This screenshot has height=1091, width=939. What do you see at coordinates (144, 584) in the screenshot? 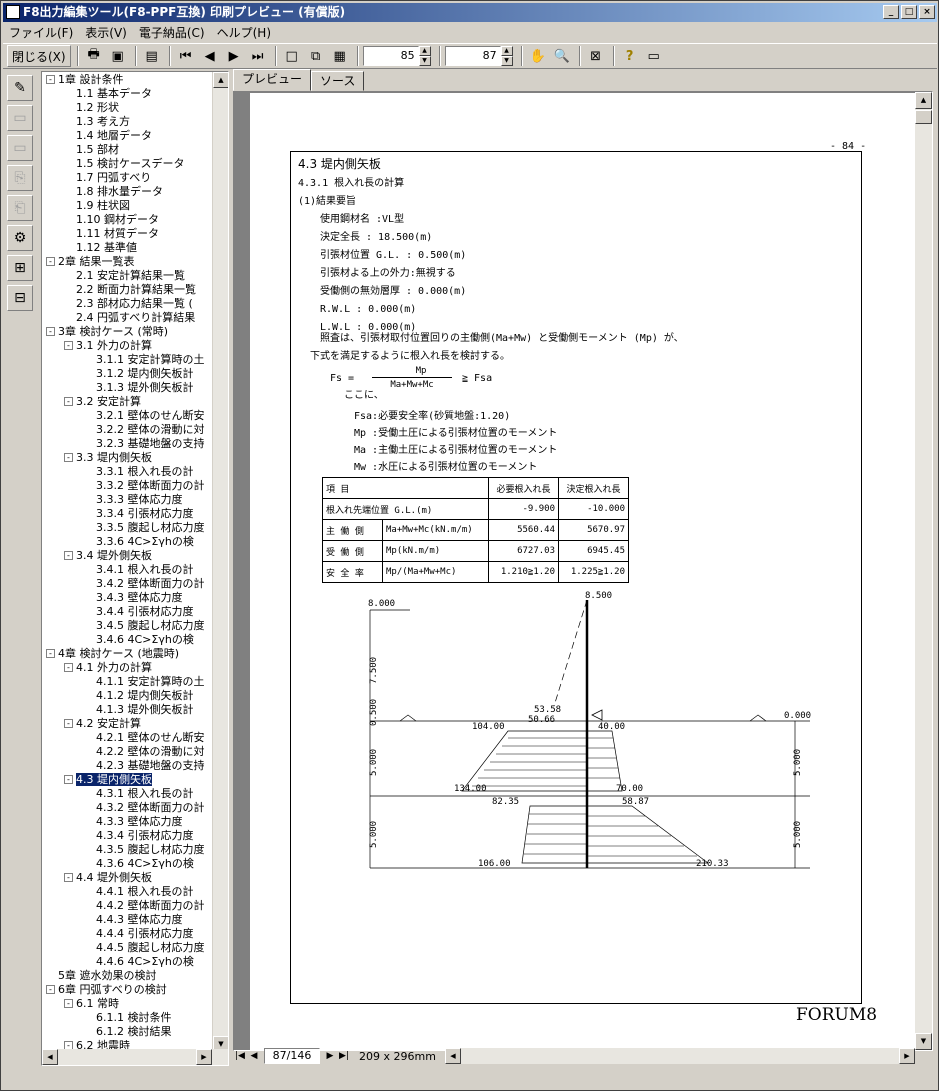
I see `tree-item: 3.4.2 壁体断面力の計` at bounding box center [144, 584].